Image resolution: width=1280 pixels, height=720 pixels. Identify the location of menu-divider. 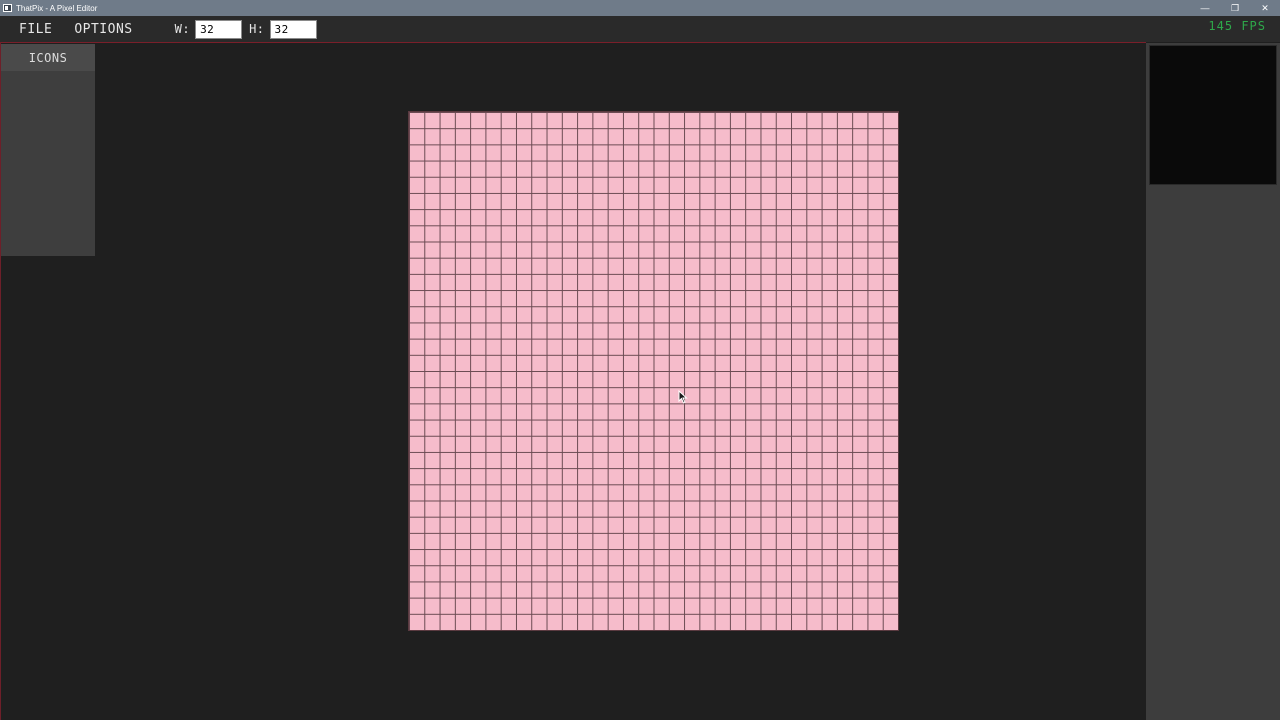
(573, 42).